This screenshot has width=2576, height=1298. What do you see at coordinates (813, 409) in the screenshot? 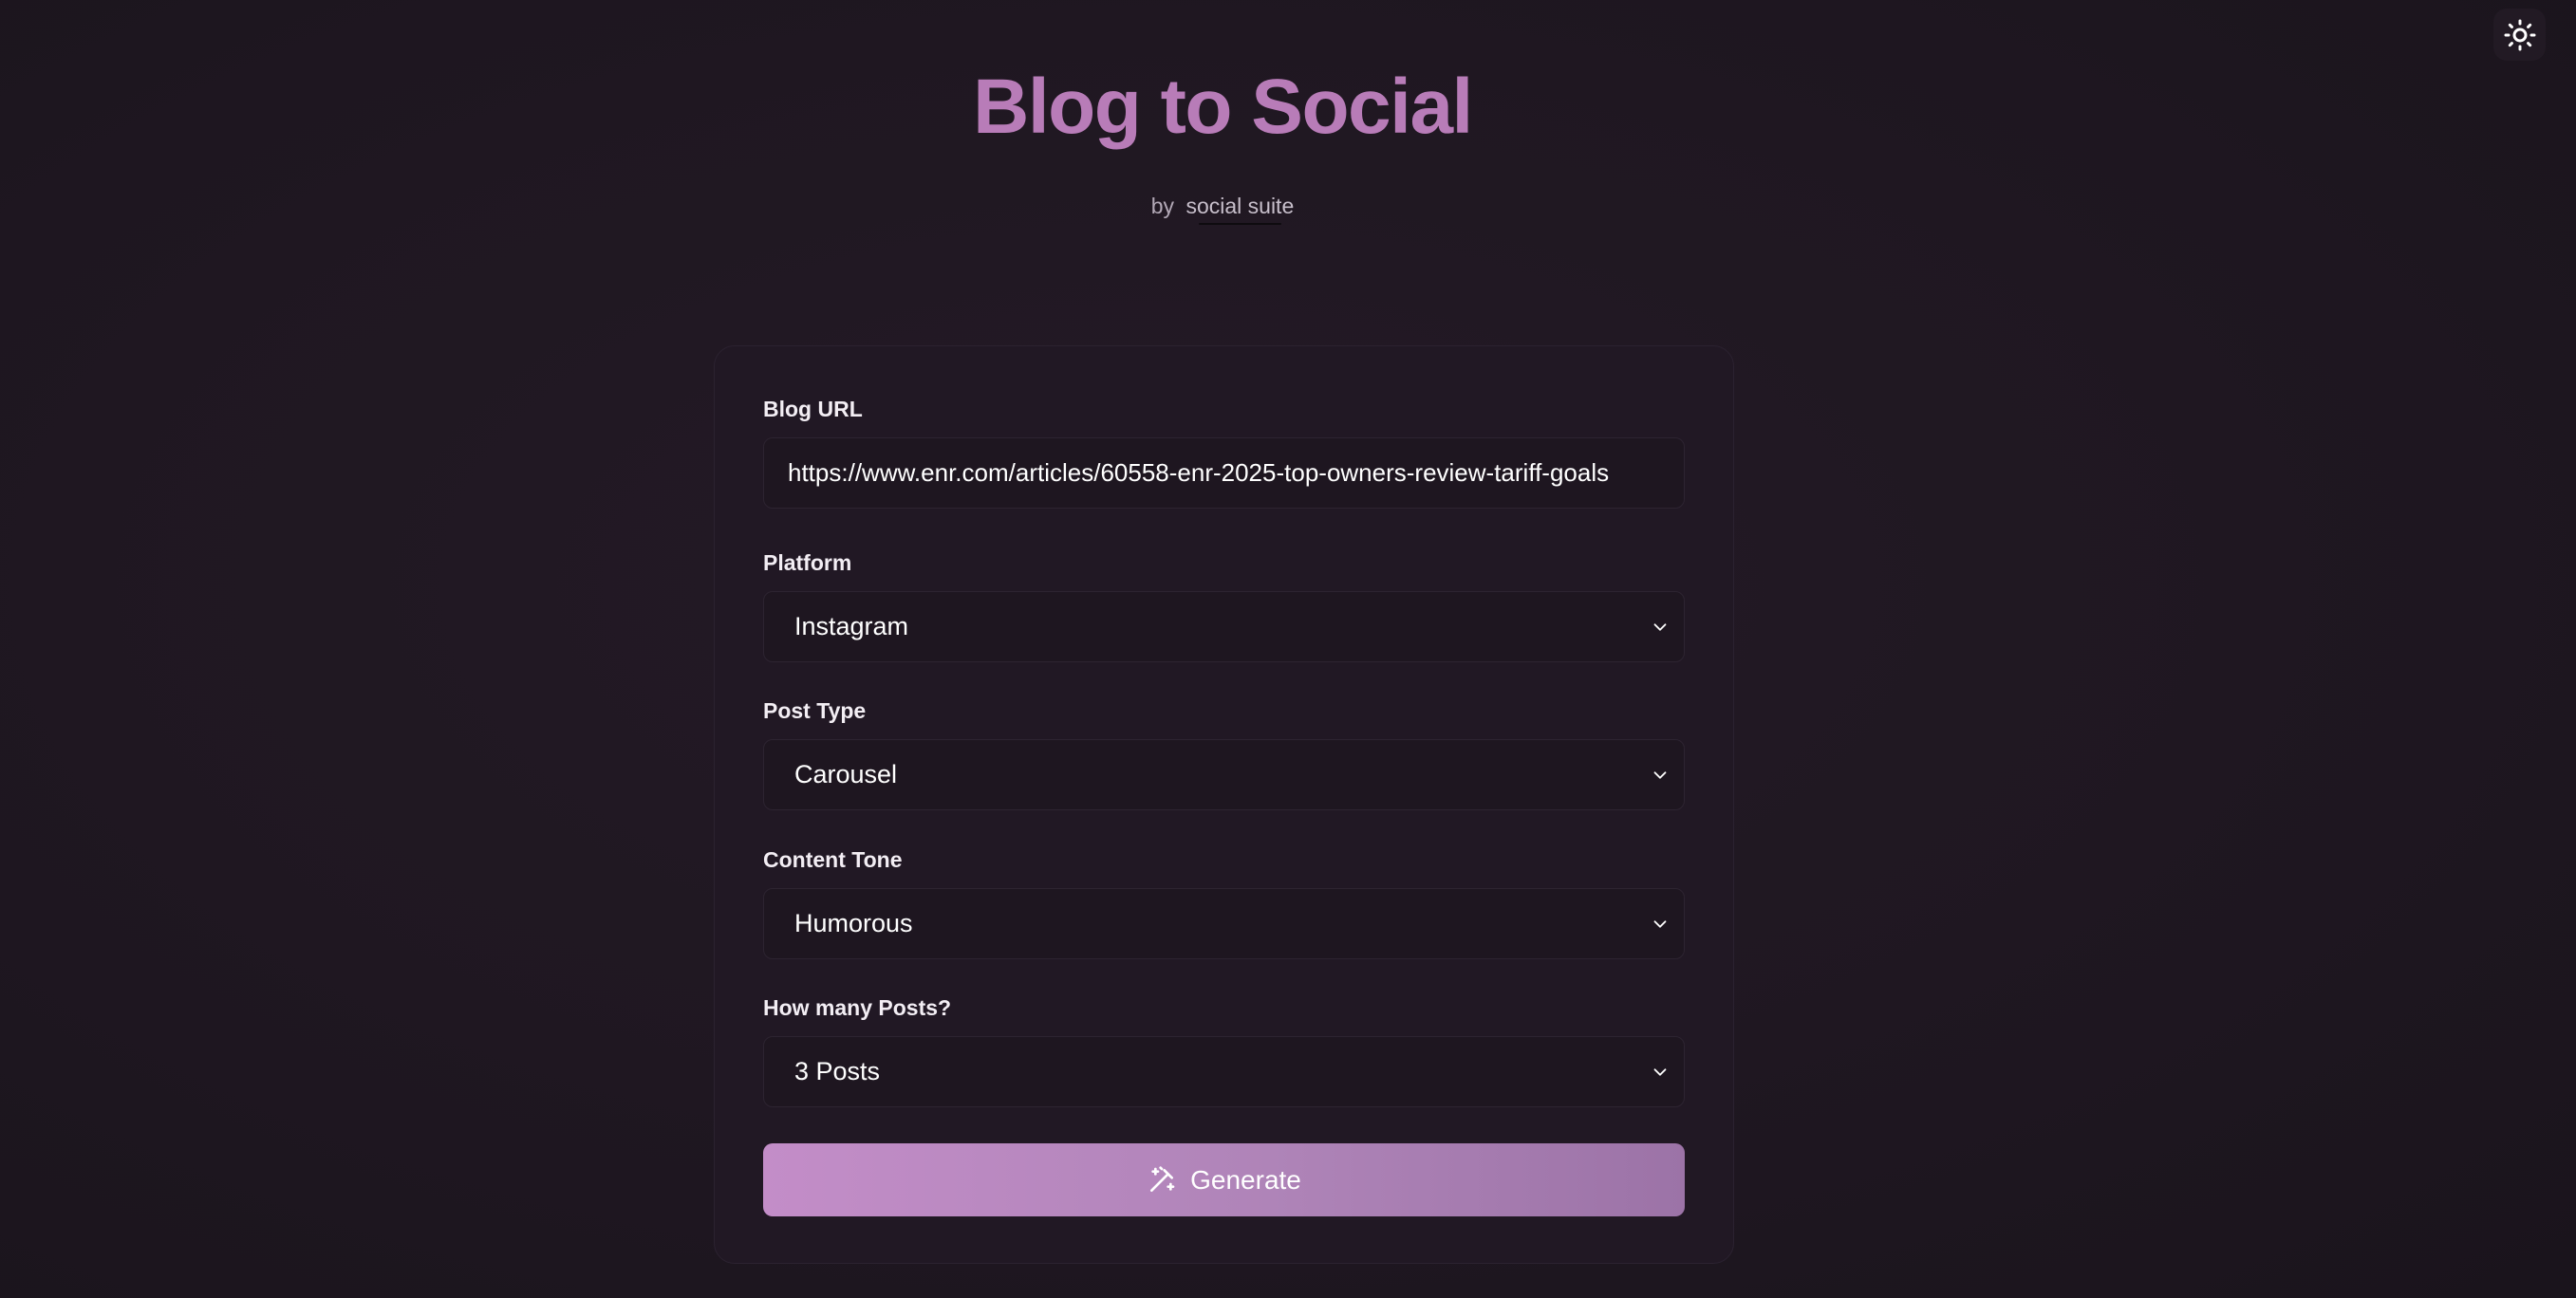
I see `blog-url-label: Blog URL` at bounding box center [813, 409].